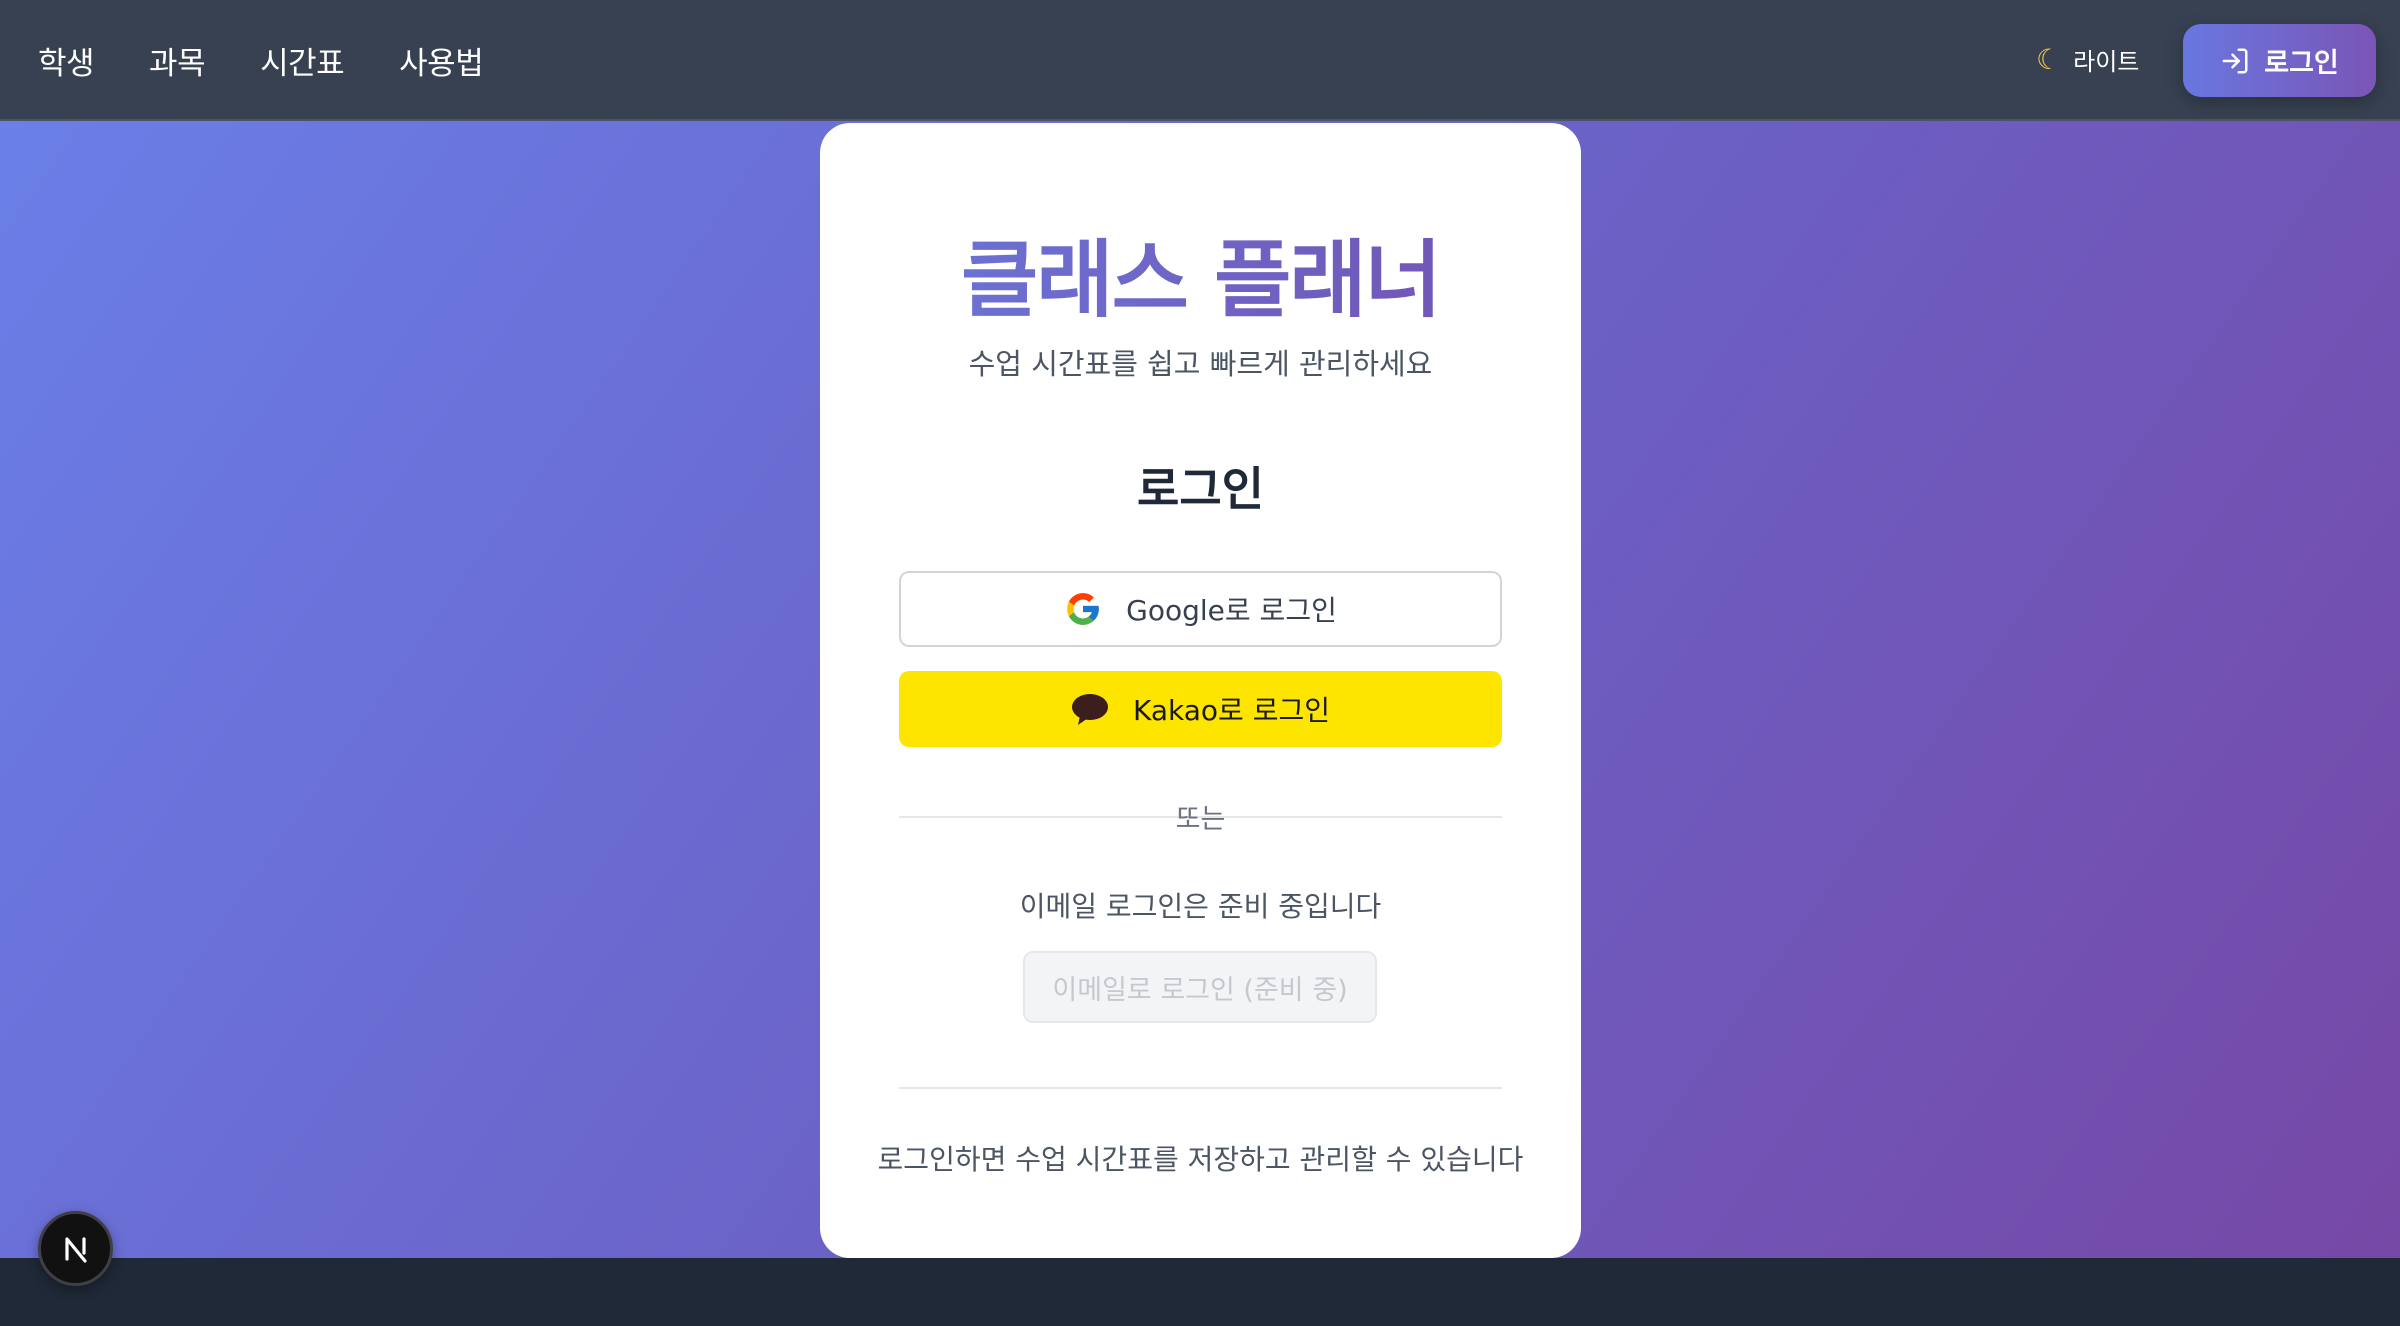  What do you see at coordinates (1200, 906) in the screenshot?
I see `email-login-note: 이메일 로그인은 준비 중입니다` at bounding box center [1200, 906].